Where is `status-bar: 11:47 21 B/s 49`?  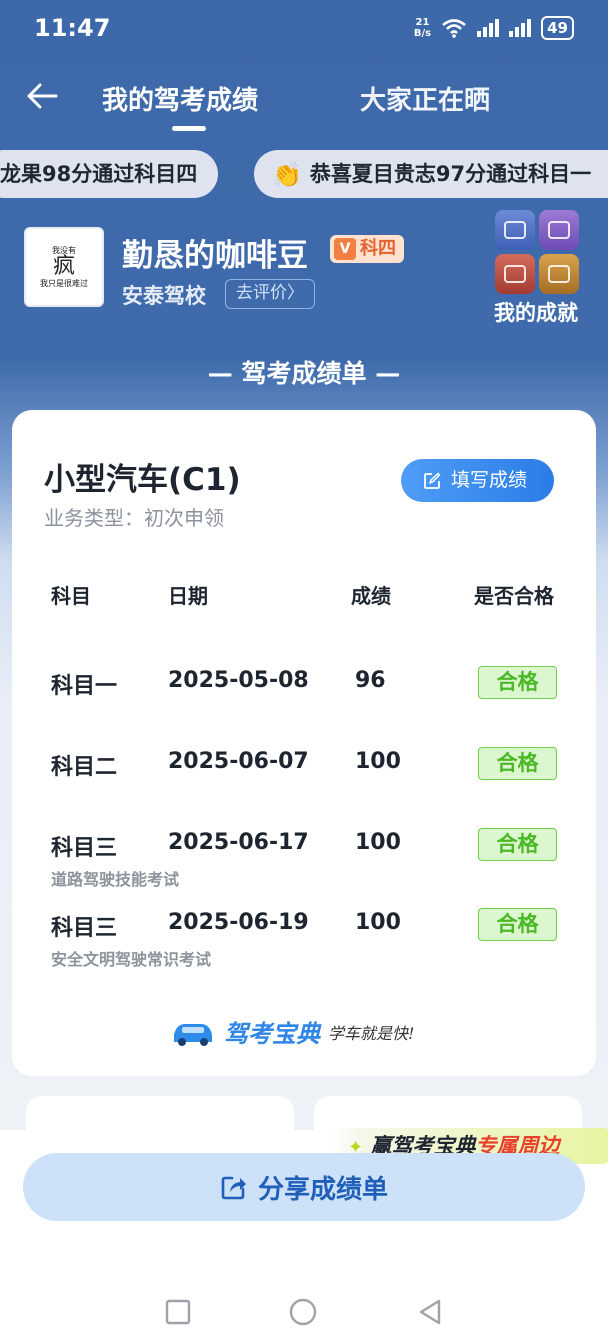
status-bar: 11:47 21 B/s 49 is located at coordinates (304, 31).